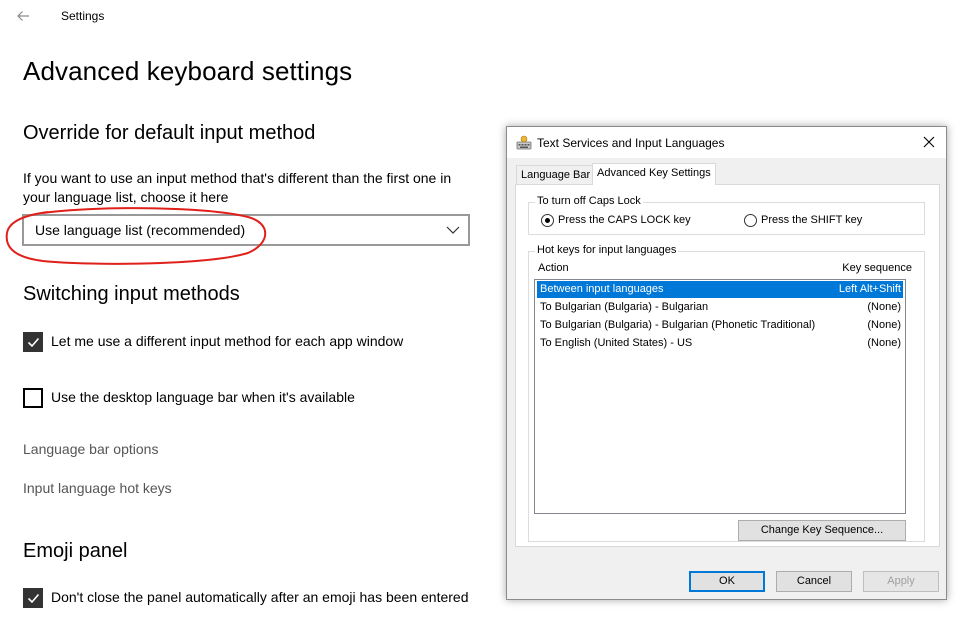 This screenshot has height=635, width=979. Describe the element at coordinates (90, 449) in the screenshot. I see `language-bar-options-link: Language bar options` at that location.